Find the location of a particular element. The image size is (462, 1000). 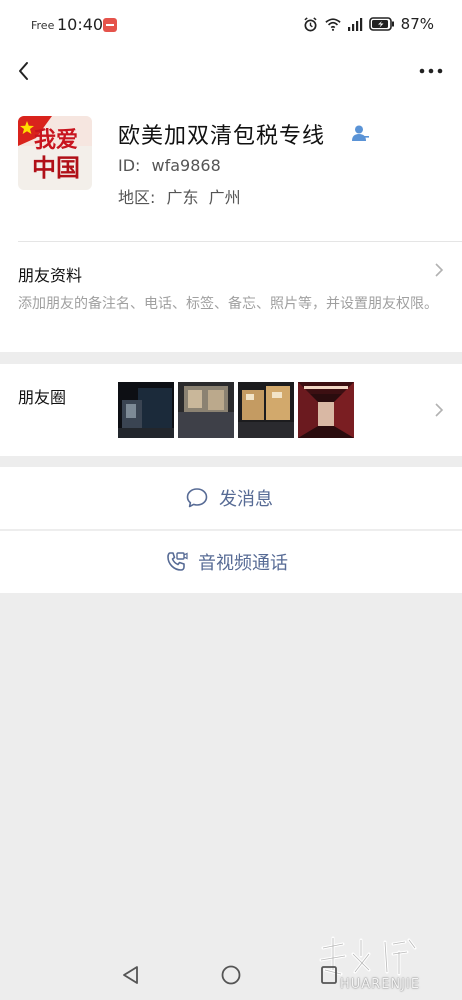

chevron-left-icon is located at coordinates (25, 71).